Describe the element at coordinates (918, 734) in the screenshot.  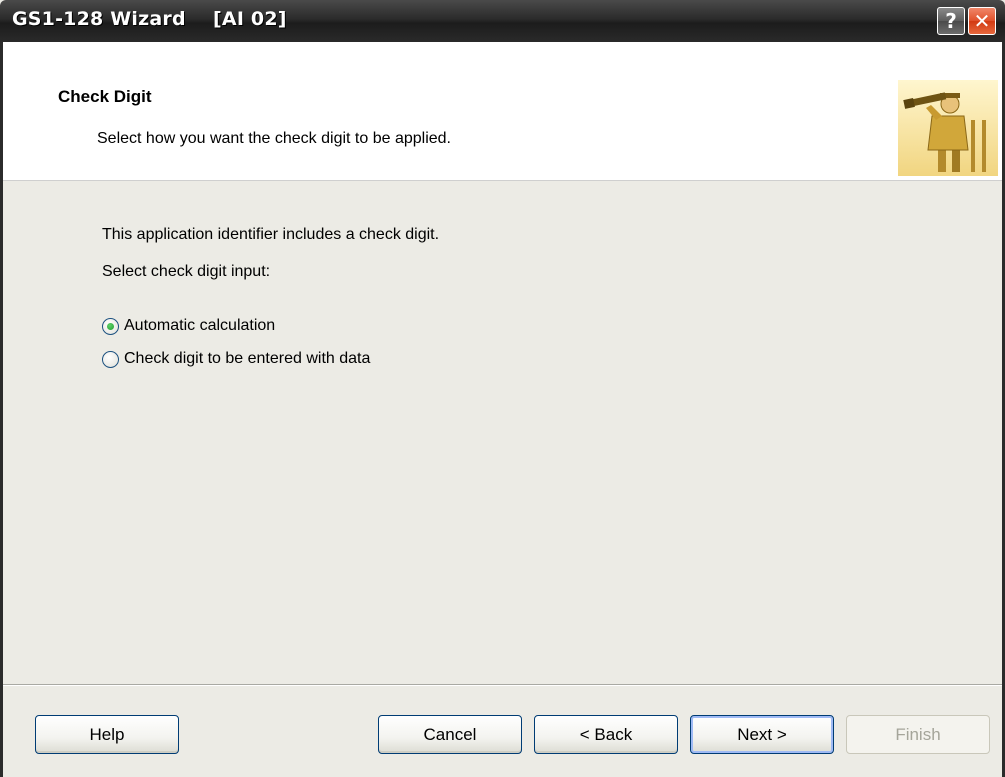
I see `finish-button: Finish` at that location.